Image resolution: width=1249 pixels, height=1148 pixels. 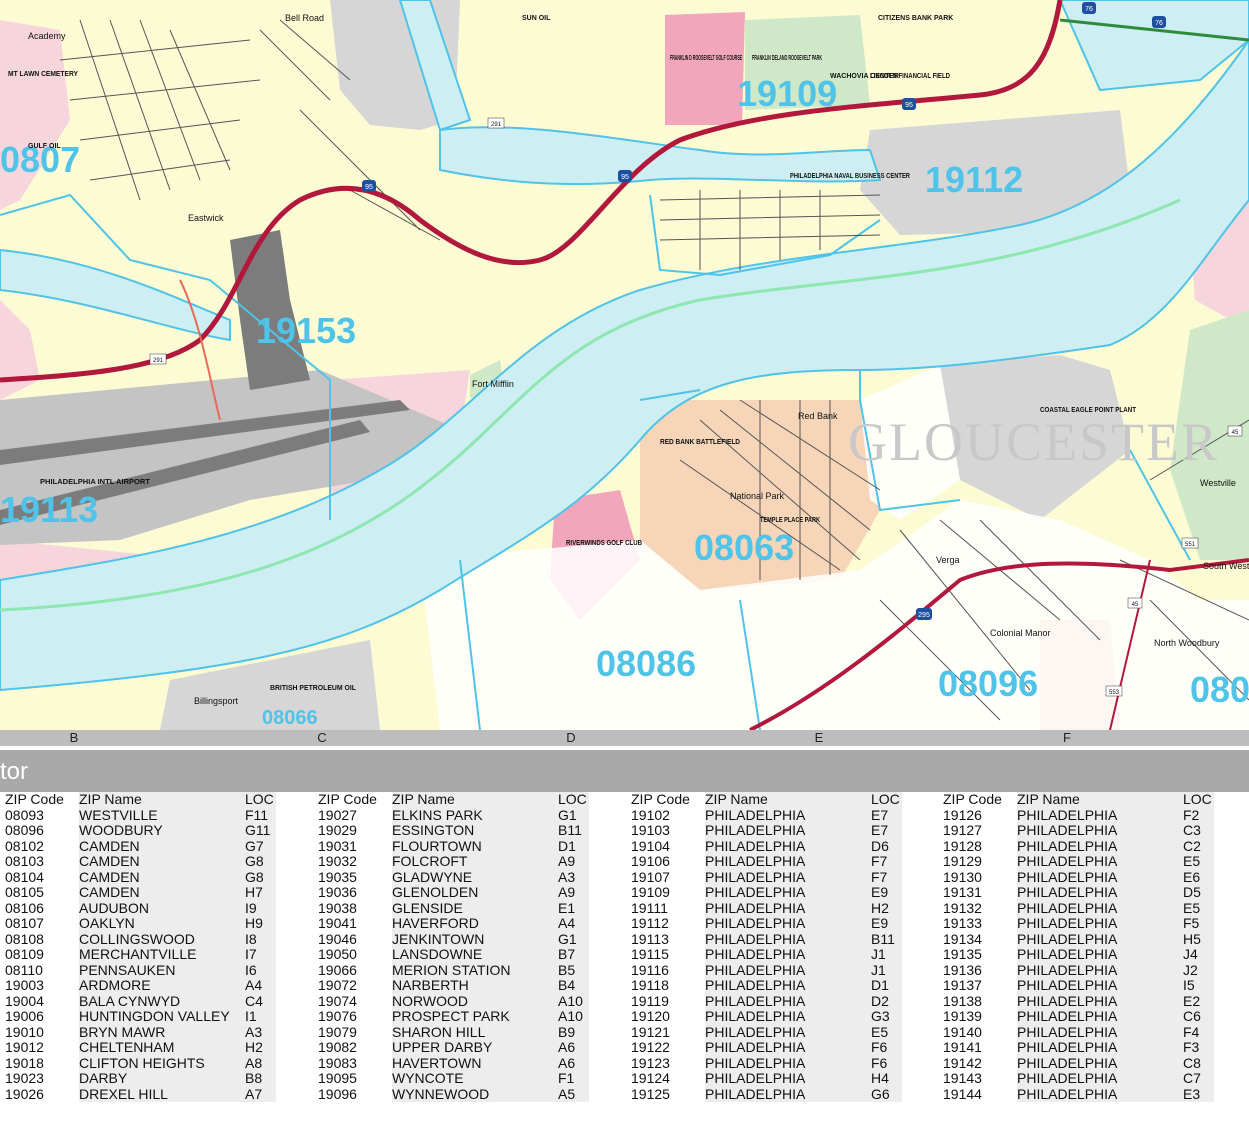 What do you see at coordinates (1089, 8) in the screenshot?
I see `highway-shield-76-a: 76` at bounding box center [1089, 8].